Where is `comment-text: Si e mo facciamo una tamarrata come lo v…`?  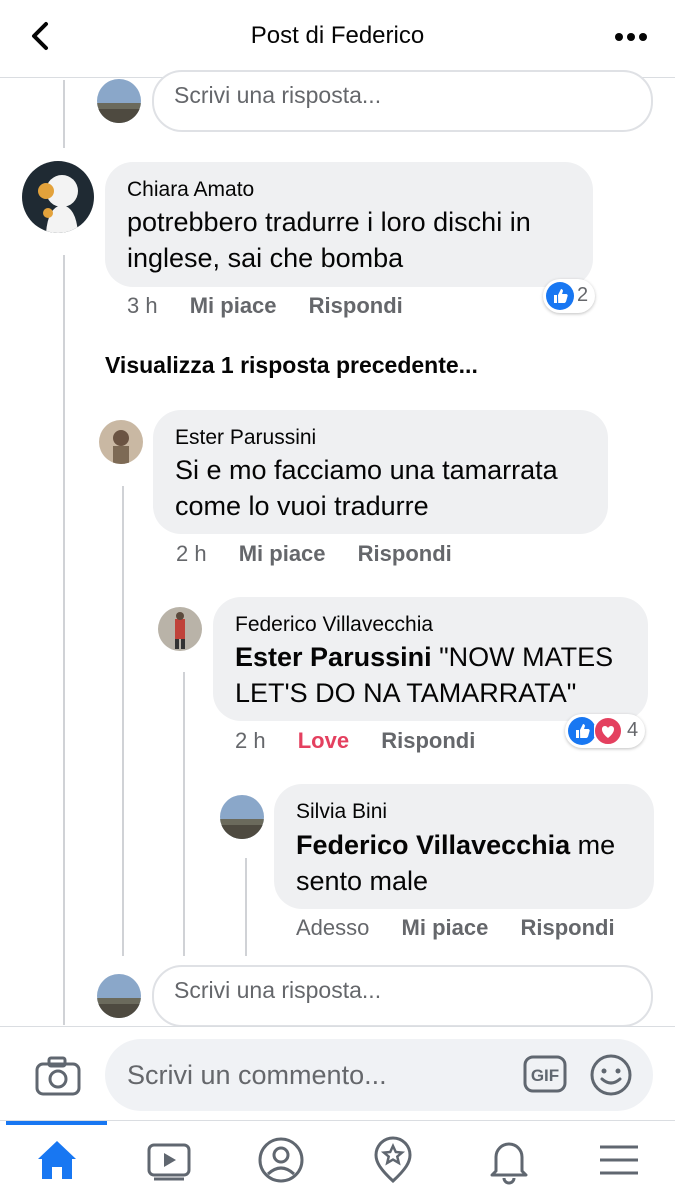
comment-text: Si e mo facciamo una tamarrata come lo v… is located at coordinates (366, 488).